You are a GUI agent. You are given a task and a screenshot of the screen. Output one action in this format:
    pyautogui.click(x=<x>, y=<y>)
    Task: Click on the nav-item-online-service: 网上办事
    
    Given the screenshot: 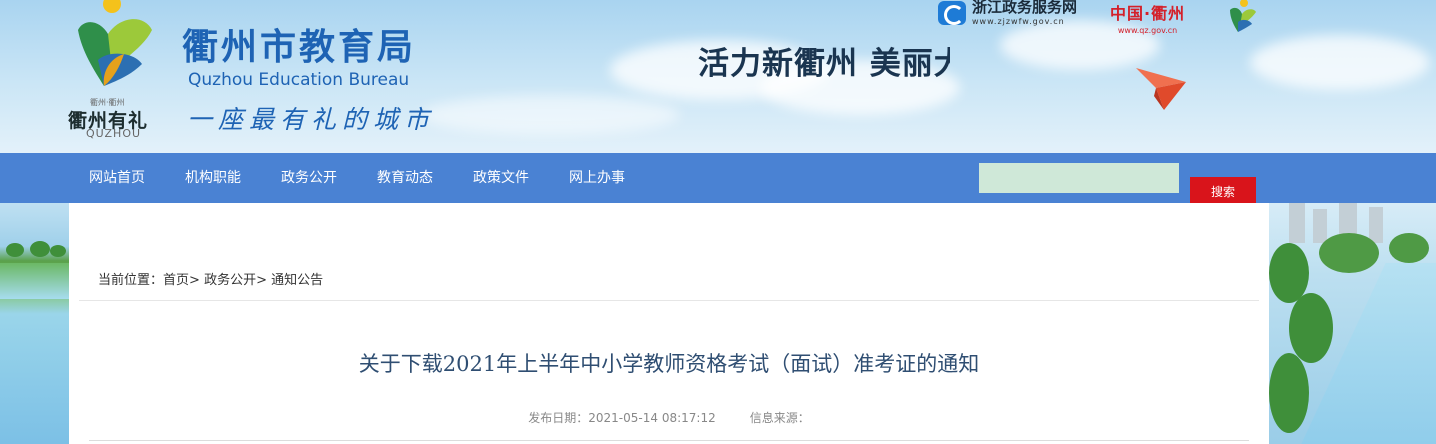 What is the action you would take?
    pyautogui.click(x=597, y=178)
    